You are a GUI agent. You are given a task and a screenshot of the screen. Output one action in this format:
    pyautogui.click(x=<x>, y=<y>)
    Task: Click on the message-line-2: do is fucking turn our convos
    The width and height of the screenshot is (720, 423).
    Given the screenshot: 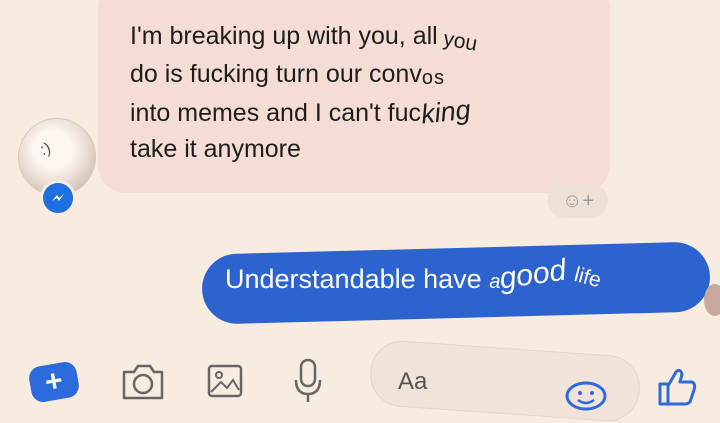 What is the action you would take?
    pyautogui.click(x=287, y=74)
    